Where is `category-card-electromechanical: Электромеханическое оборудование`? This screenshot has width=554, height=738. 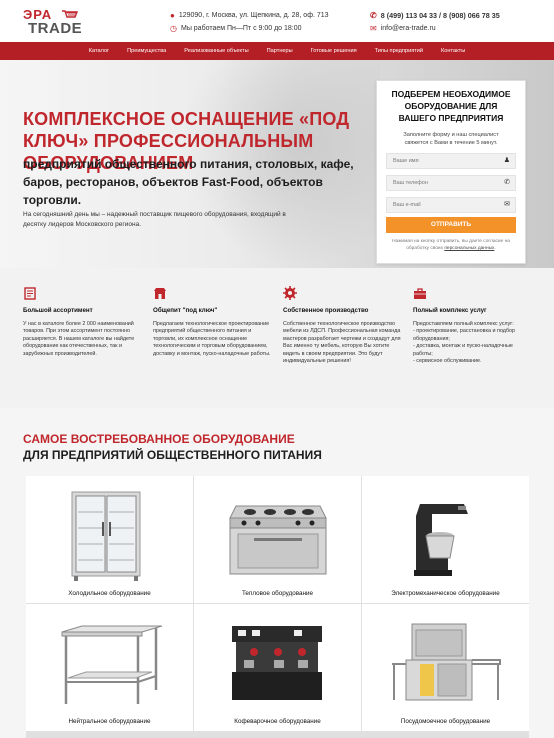
category-card-electromechanical: Электромеханическое оборудование is located at coordinates (445, 539).